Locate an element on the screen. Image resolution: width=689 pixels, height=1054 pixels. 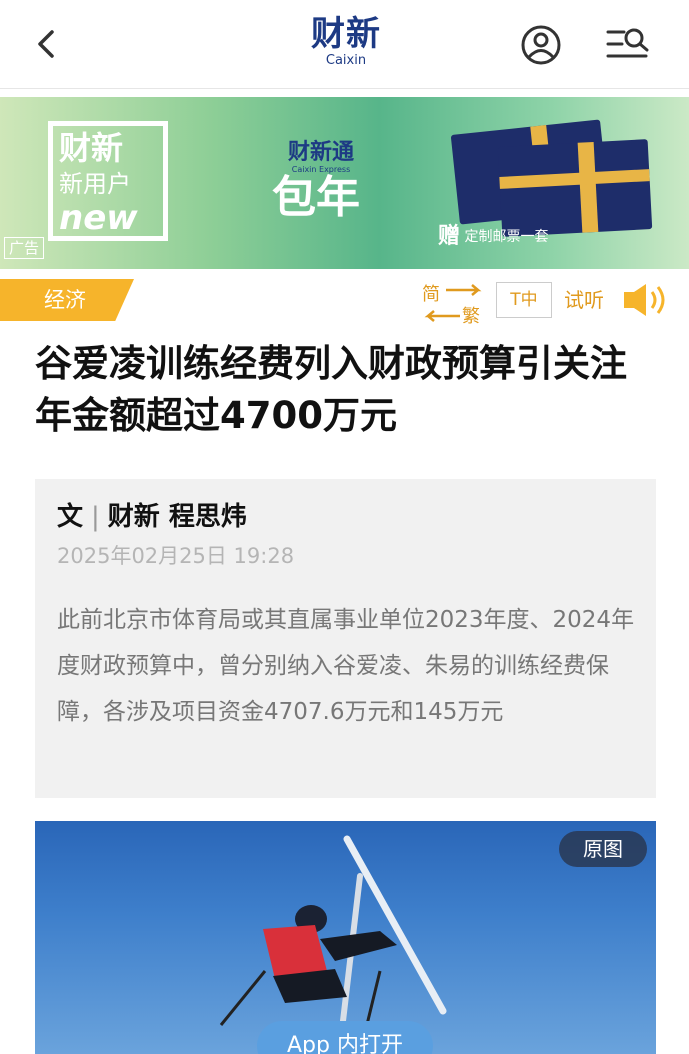
byline: 文 | 财新 程思炜 is located at coordinates (152, 517).